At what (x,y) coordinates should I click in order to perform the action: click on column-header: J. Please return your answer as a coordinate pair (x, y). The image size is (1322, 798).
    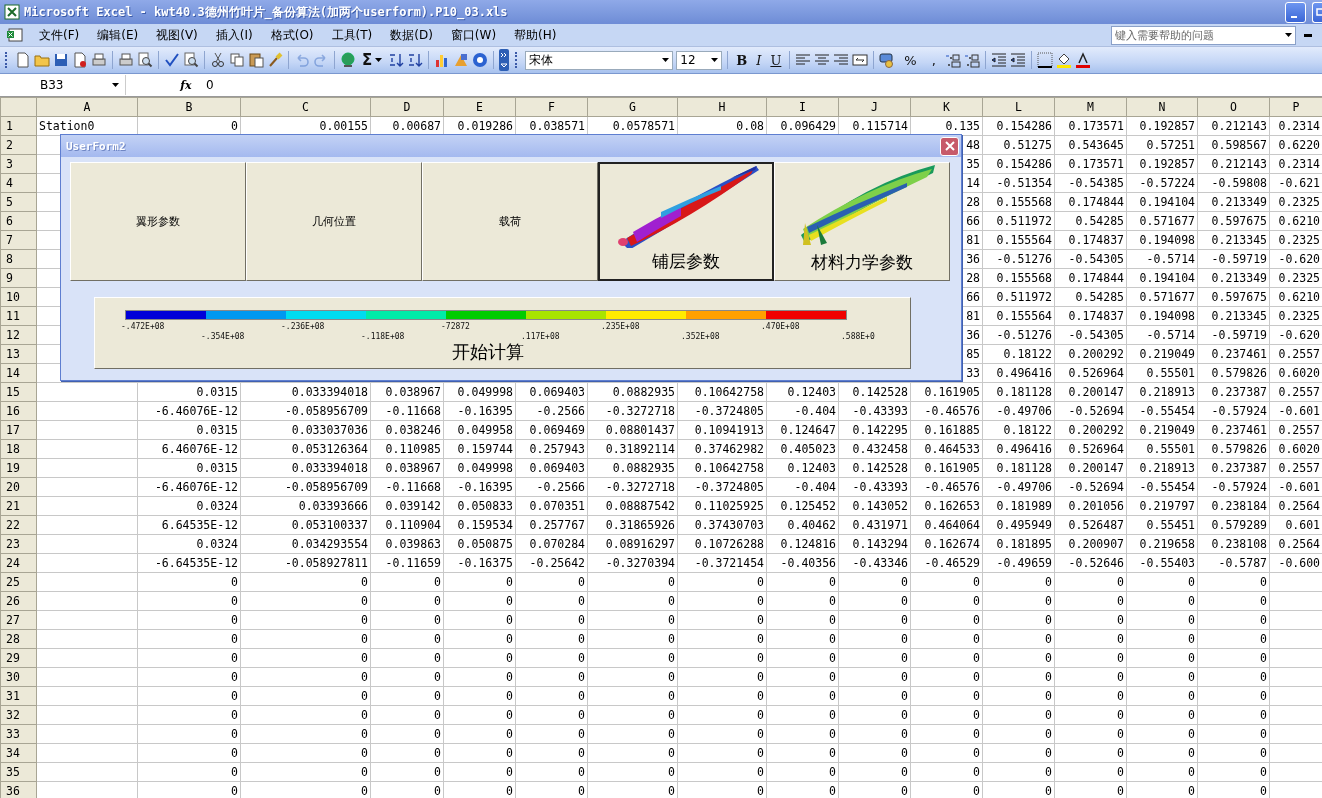
    Looking at the image, I should click on (874, 107).